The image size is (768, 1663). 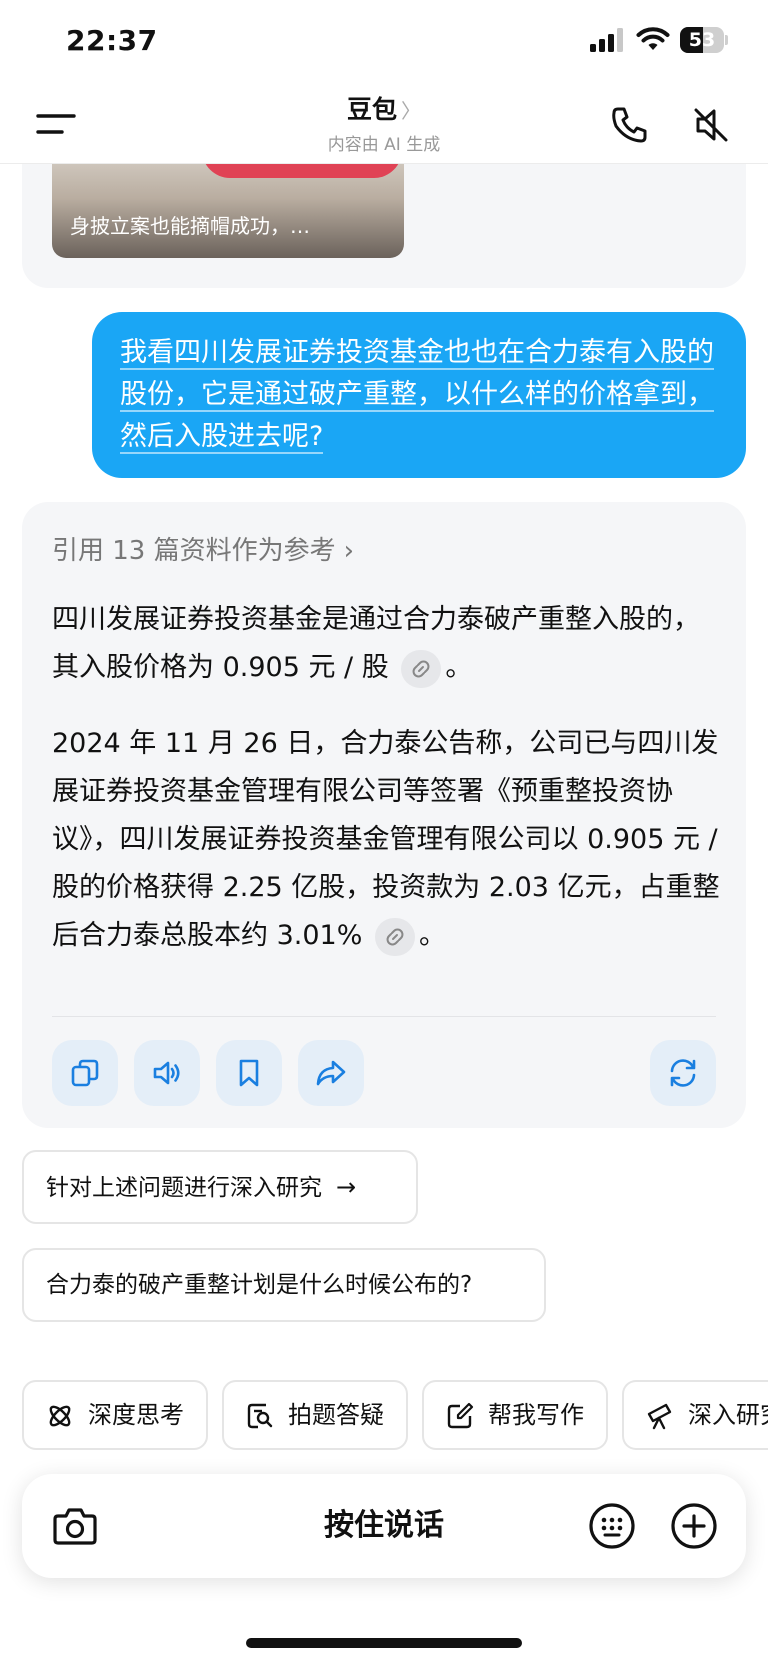 I want to click on chip-label: 深入研究, so click(x=728, y=1415).